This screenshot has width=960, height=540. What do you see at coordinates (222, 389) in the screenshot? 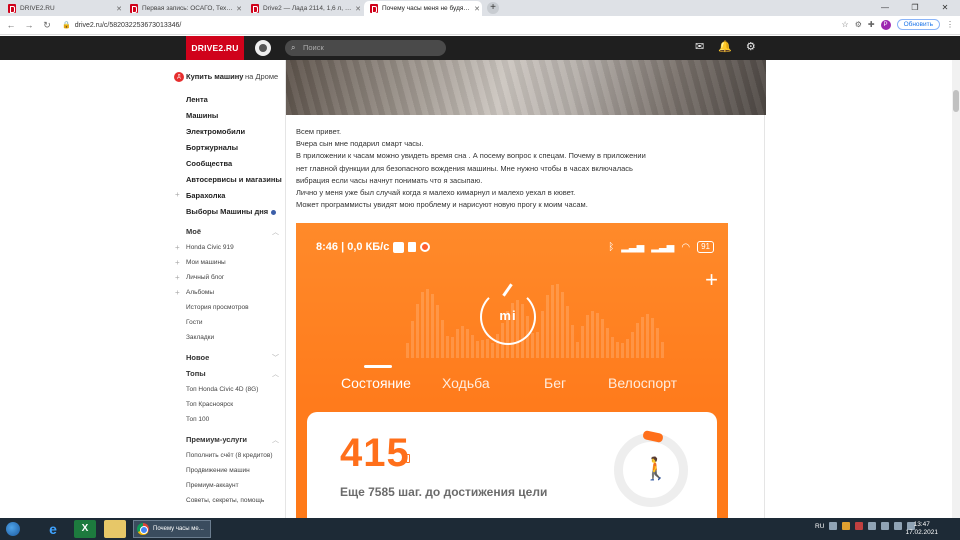
I see `sidebar-item-top-model: Топ Honda Civic 4D (8G)` at bounding box center [222, 389].